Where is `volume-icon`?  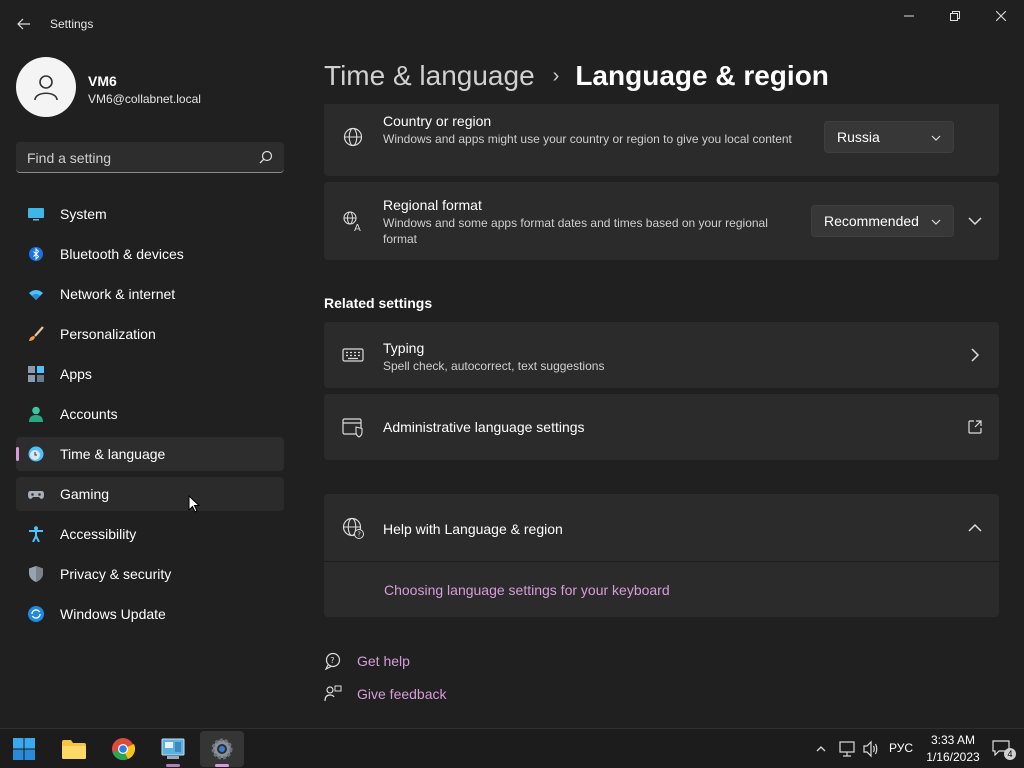 volume-icon is located at coordinates (870, 749).